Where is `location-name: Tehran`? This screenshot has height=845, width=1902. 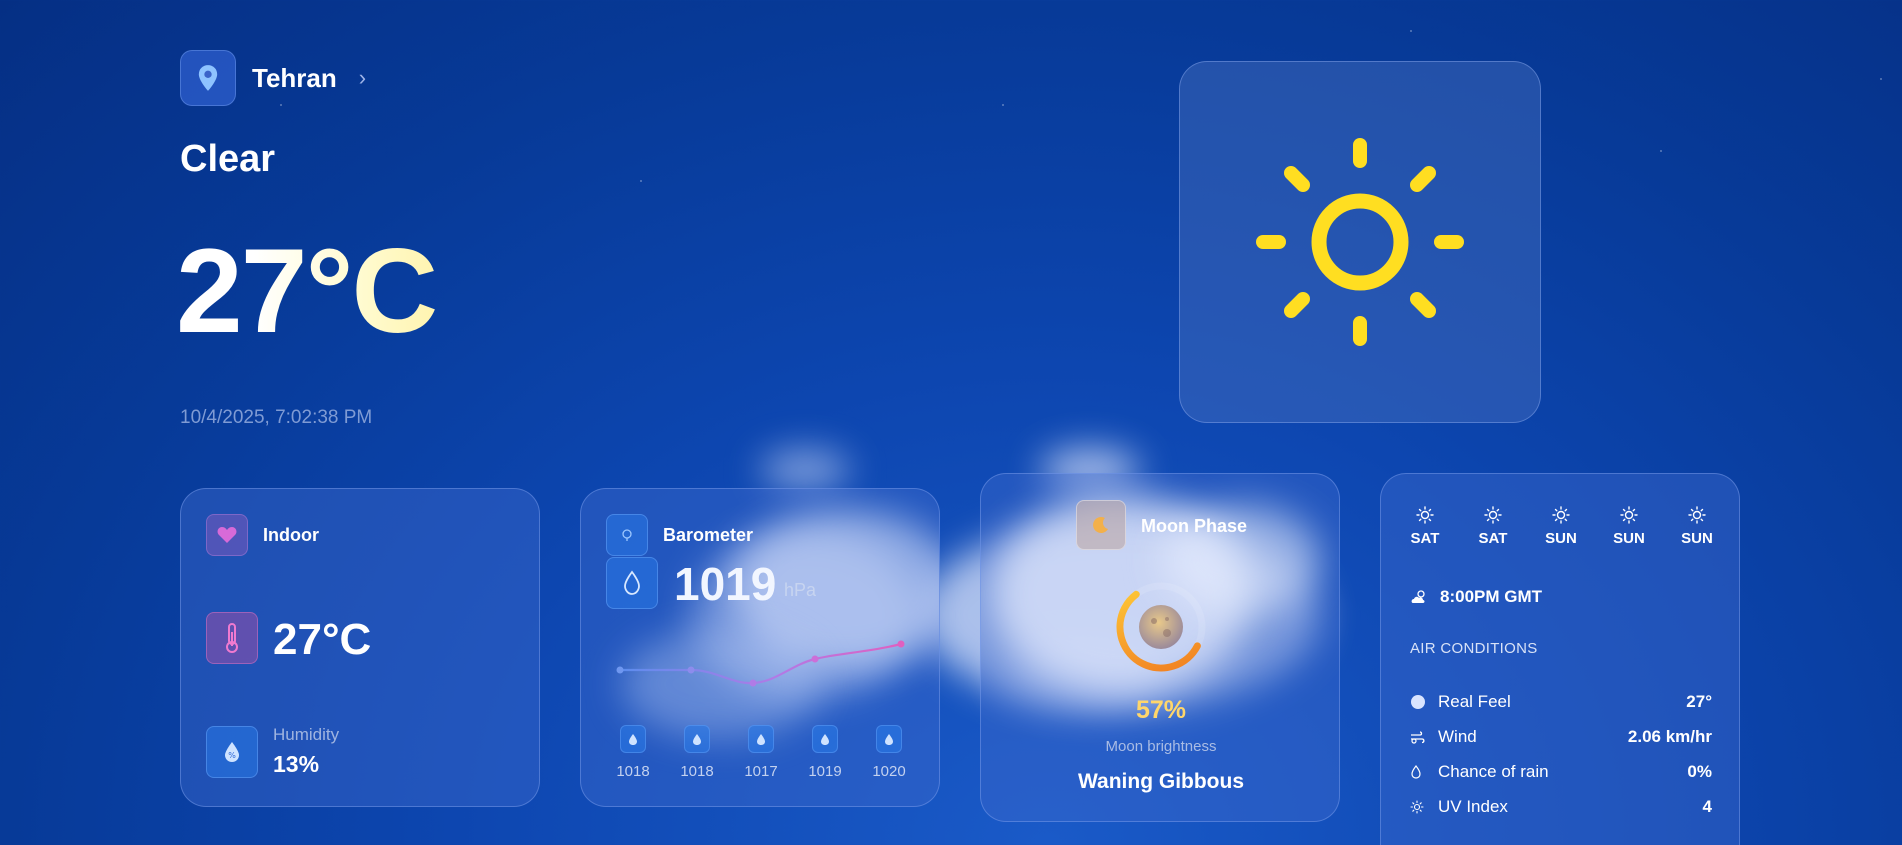
location-name: Tehran is located at coordinates (294, 77).